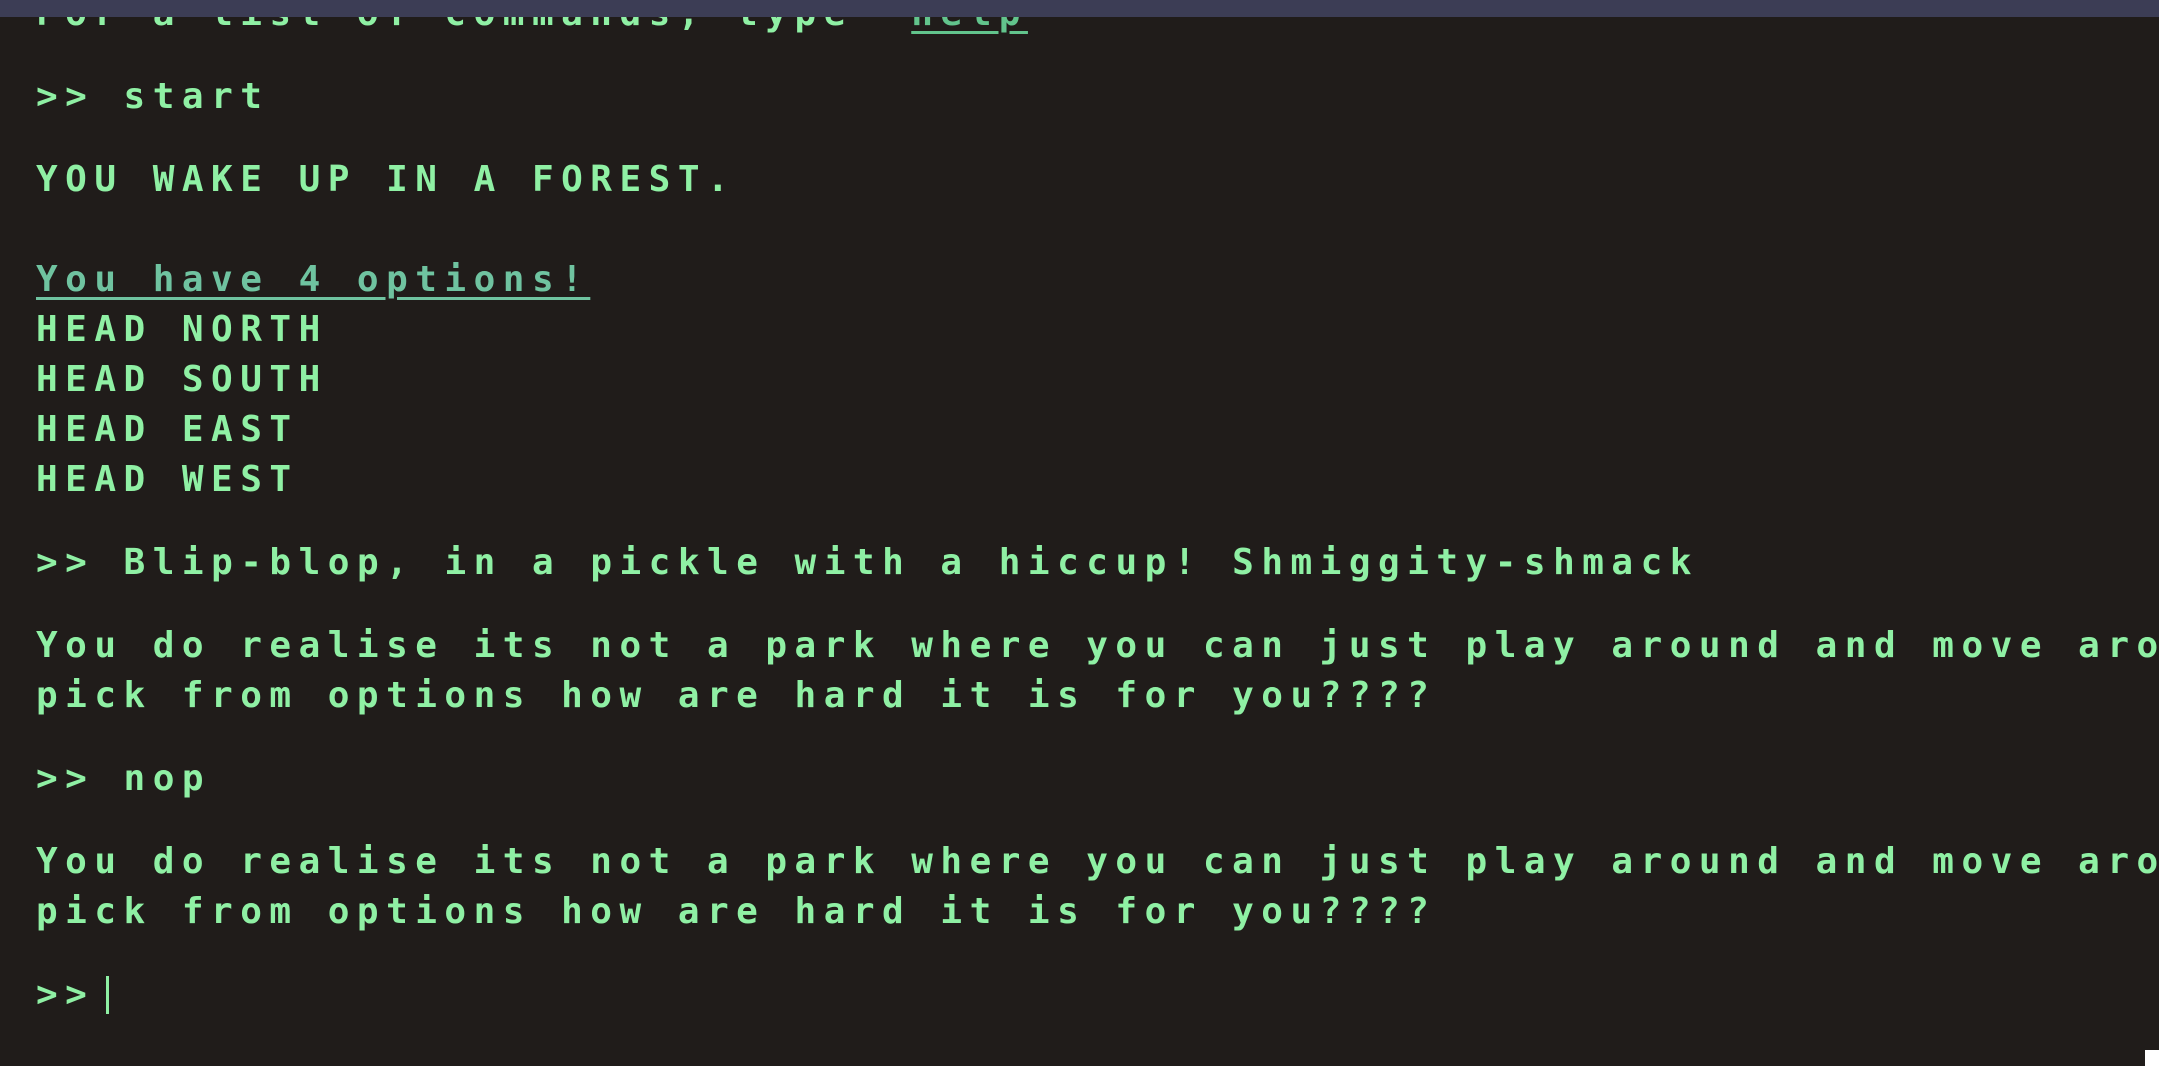 This screenshot has height=1066, width=2159. I want to click on window-top-bar, so click(1079, 8).